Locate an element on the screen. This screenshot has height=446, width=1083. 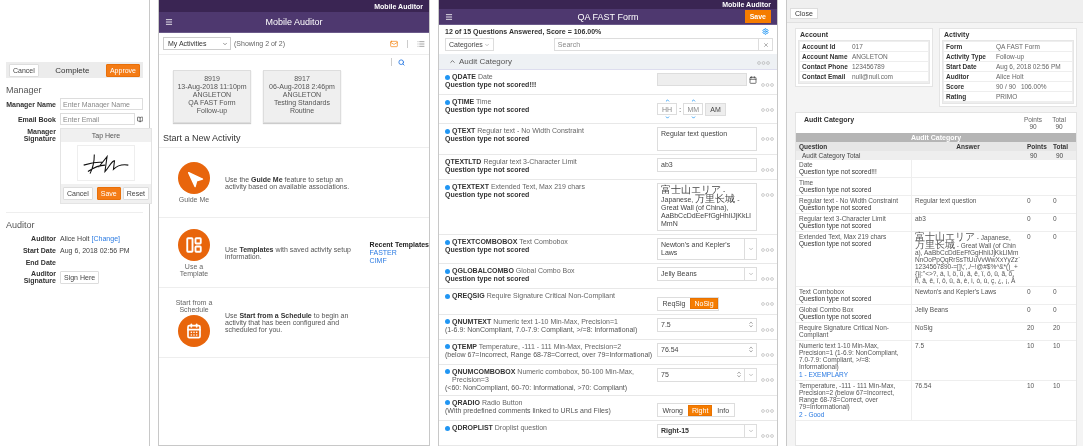
list-icon is located at coordinates (421, 43).